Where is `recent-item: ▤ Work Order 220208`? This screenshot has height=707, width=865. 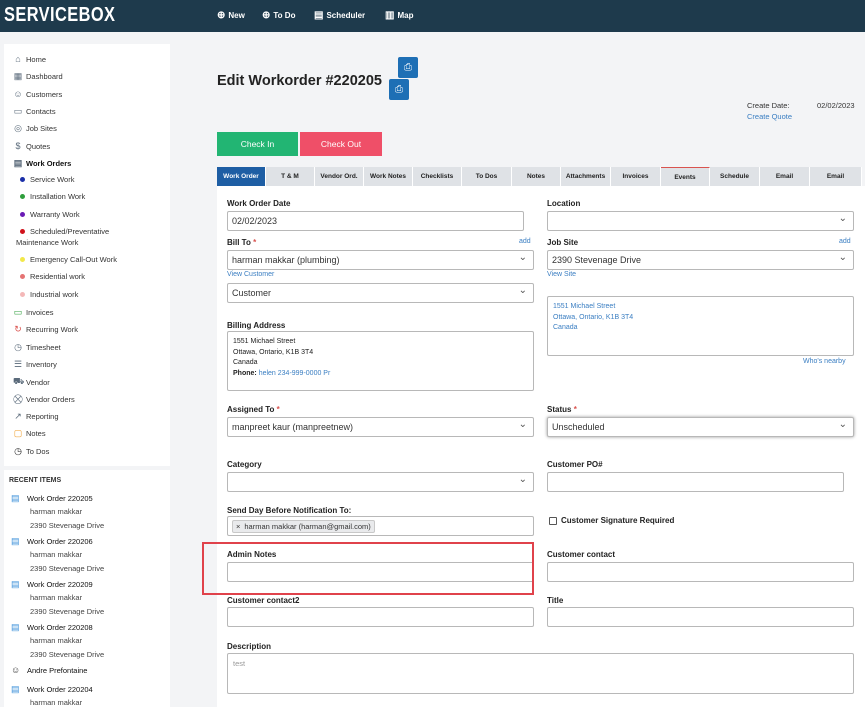 recent-item: ▤ Work Order 220208 is located at coordinates (52, 627).